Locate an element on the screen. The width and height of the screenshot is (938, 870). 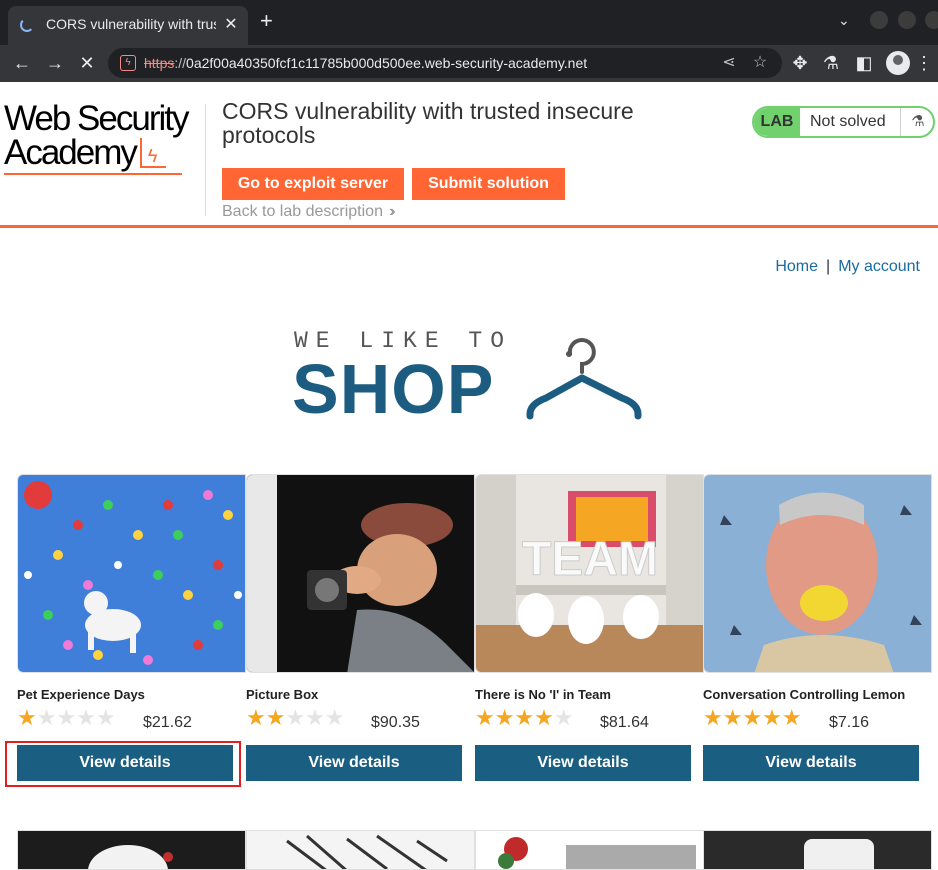
my-account-link: My account is located at coordinates (879, 266).